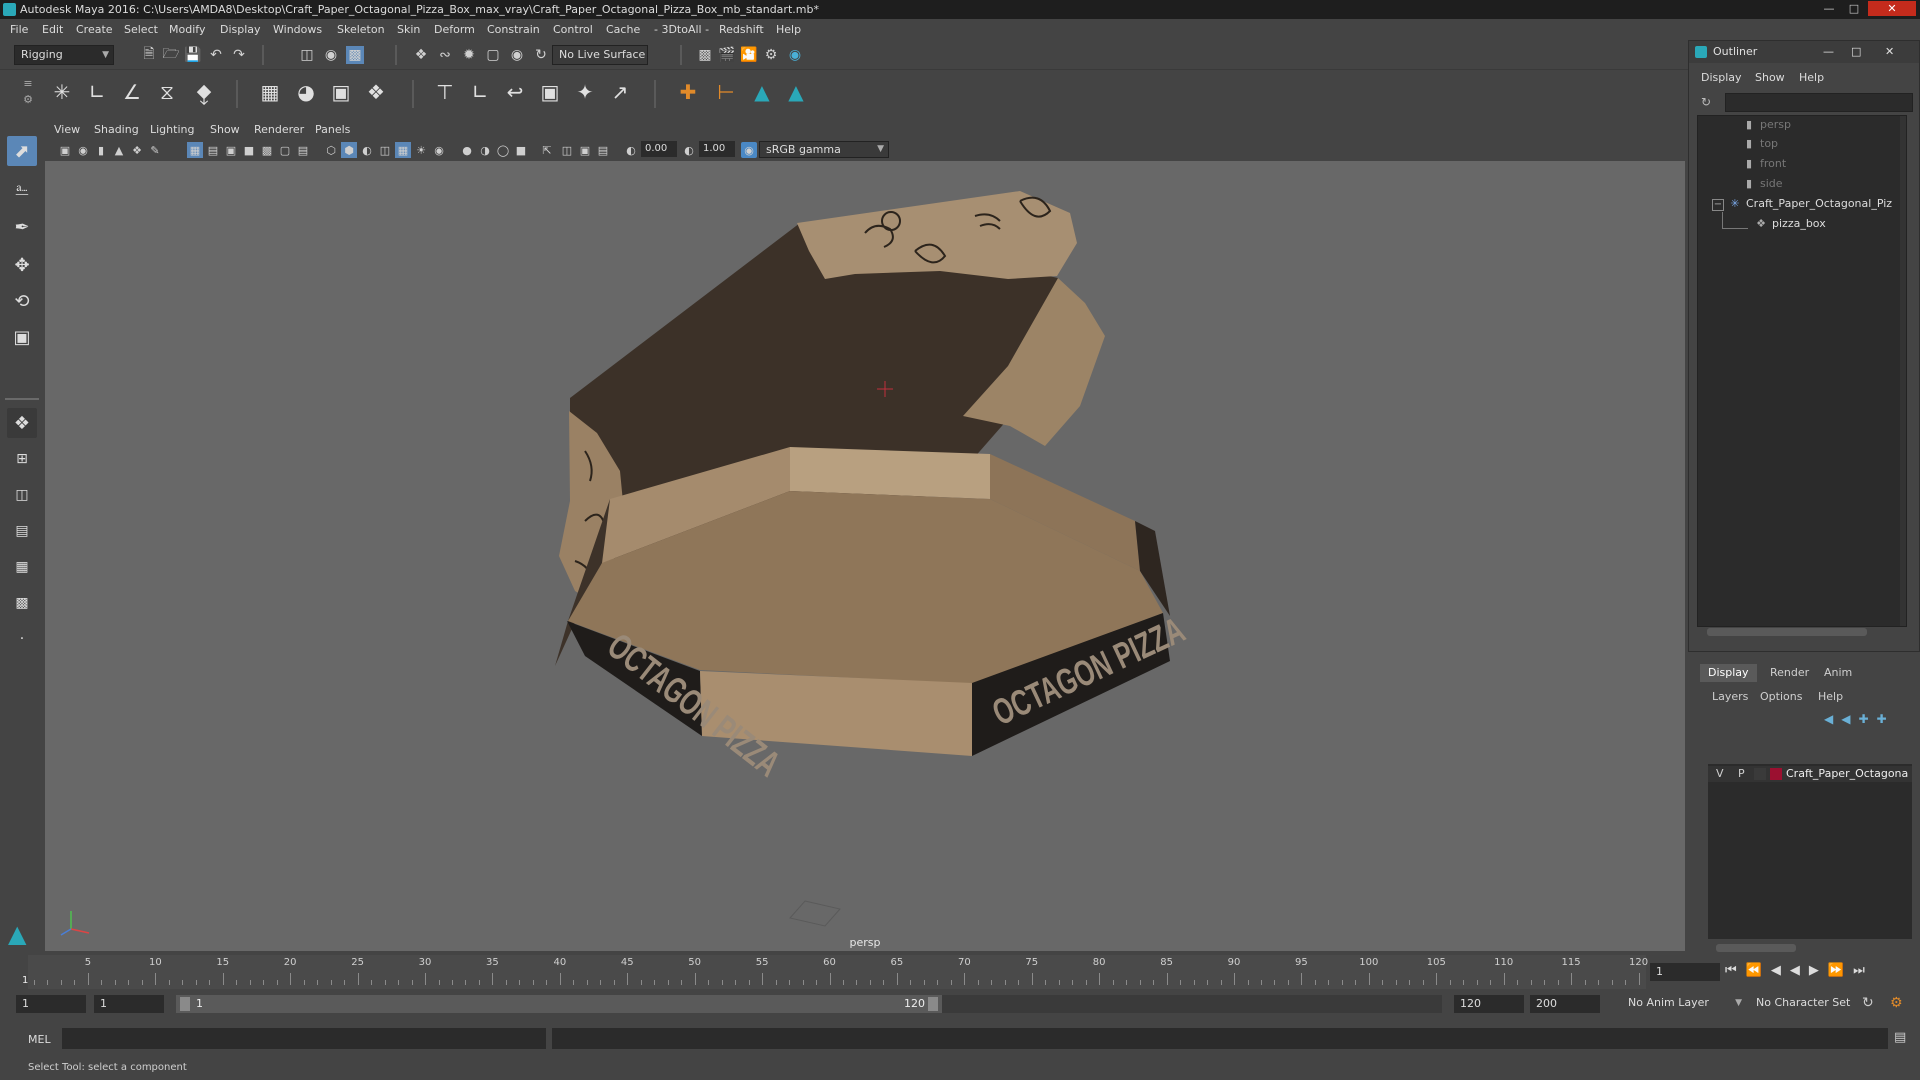  Describe the element at coordinates (1720, 773) in the screenshot. I see `layer-visibility-toggle: V` at that location.